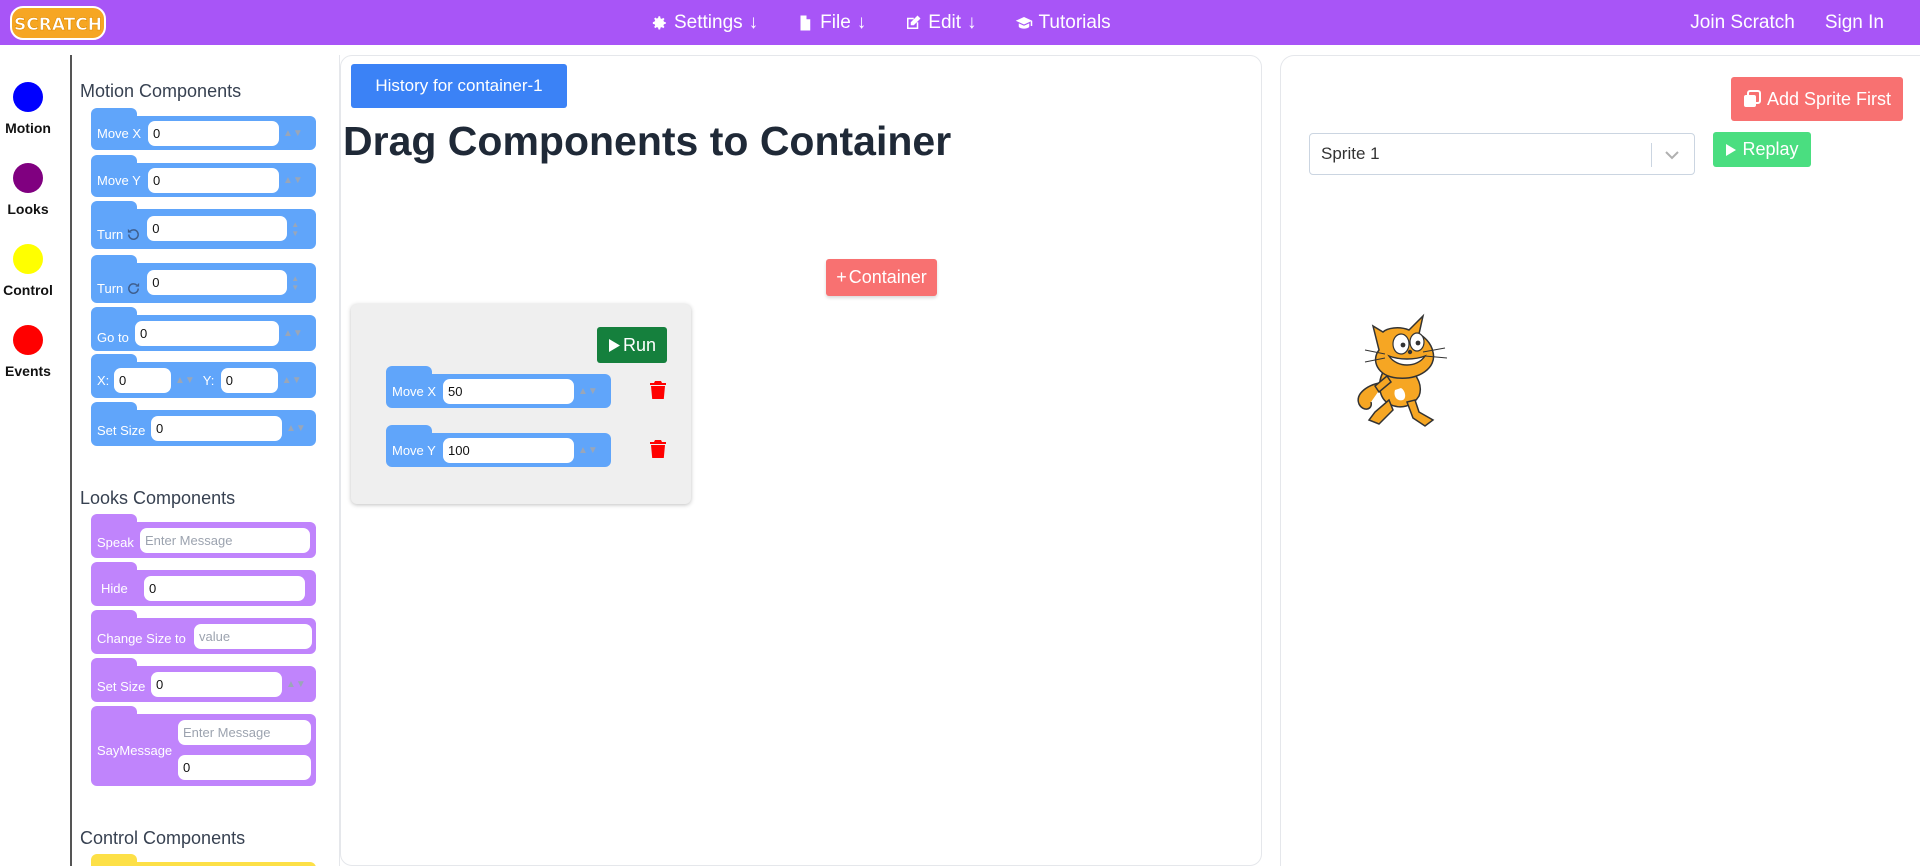  Describe the element at coordinates (28, 371) in the screenshot. I see `category-label: Events` at that location.